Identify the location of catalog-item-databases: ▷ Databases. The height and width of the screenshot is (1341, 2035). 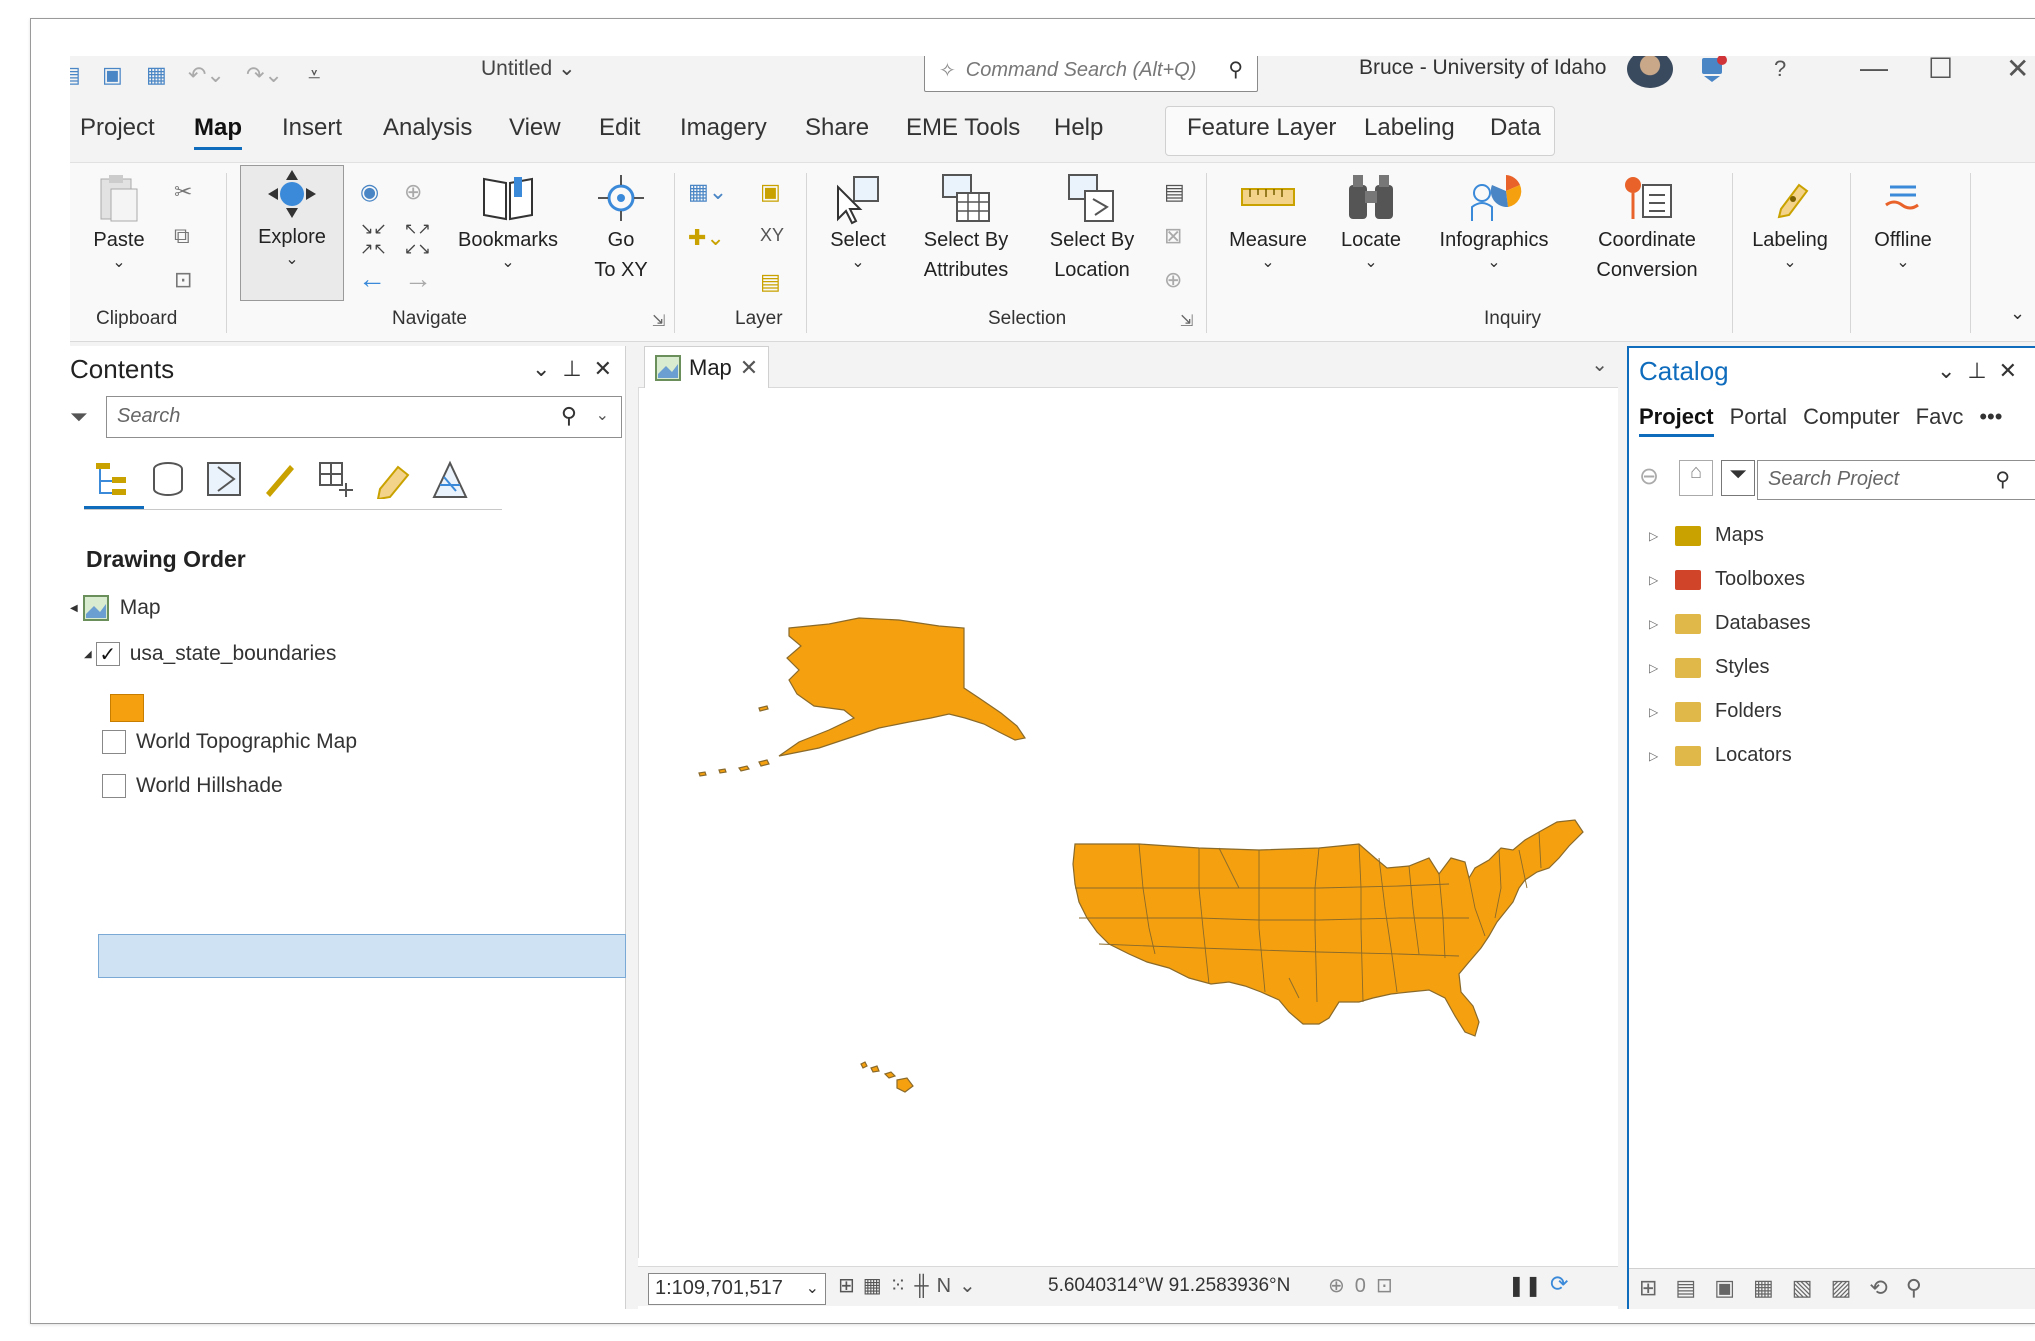
(1730, 623).